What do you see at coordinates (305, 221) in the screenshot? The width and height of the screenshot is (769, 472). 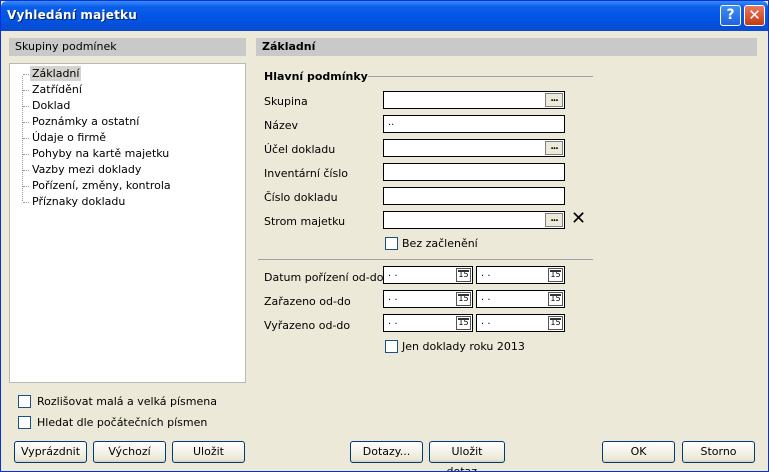 I see `strom-label: Strom majetku` at bounding box center [305, 221].